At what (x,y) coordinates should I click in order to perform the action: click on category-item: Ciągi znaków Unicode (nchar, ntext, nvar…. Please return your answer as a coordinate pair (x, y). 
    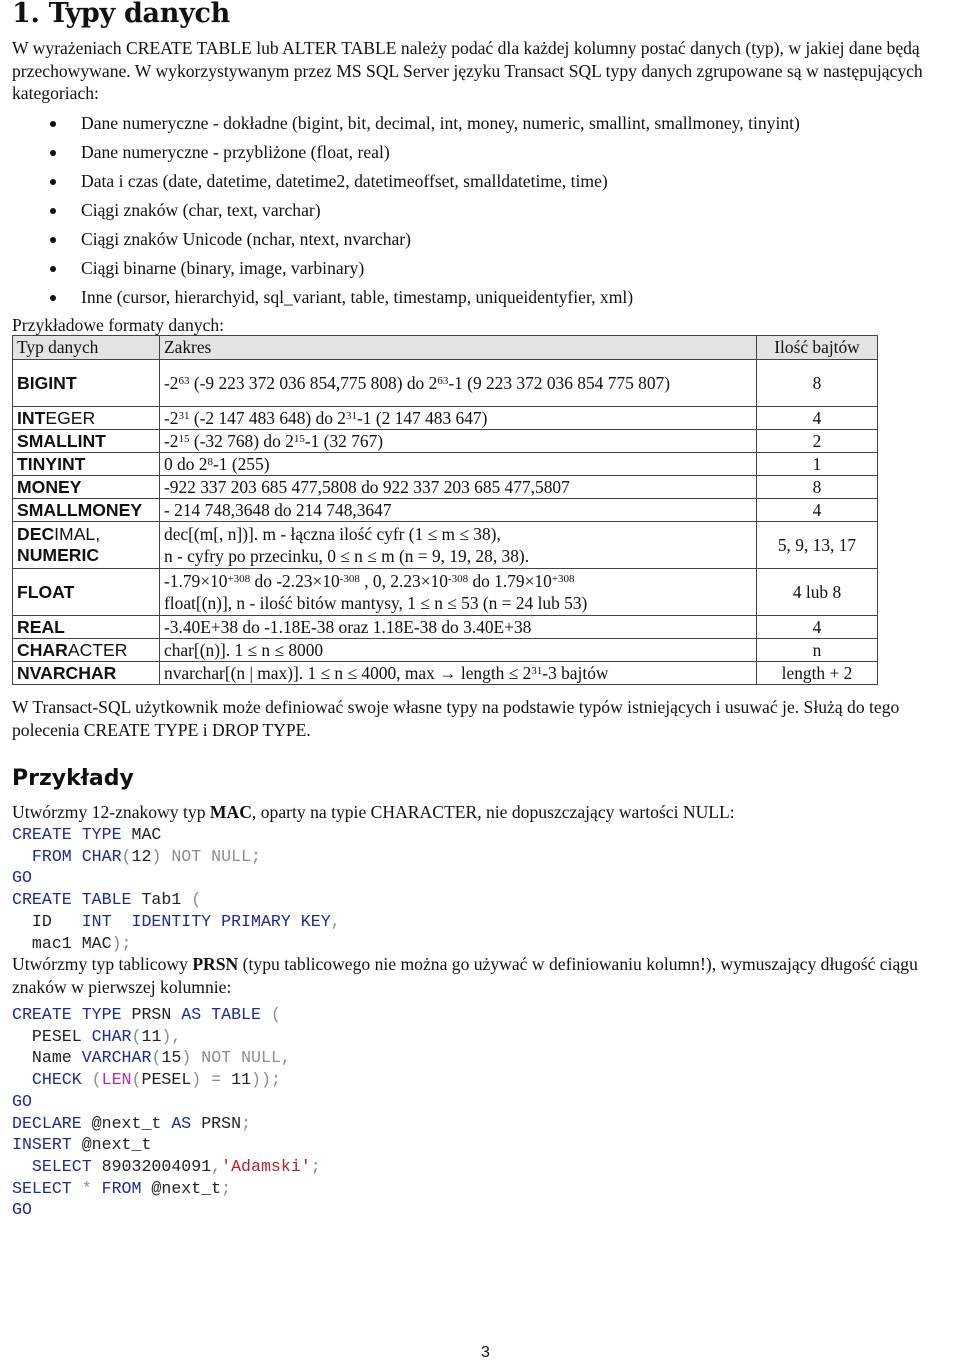
    Looking at the image, I should click on (406, 239).